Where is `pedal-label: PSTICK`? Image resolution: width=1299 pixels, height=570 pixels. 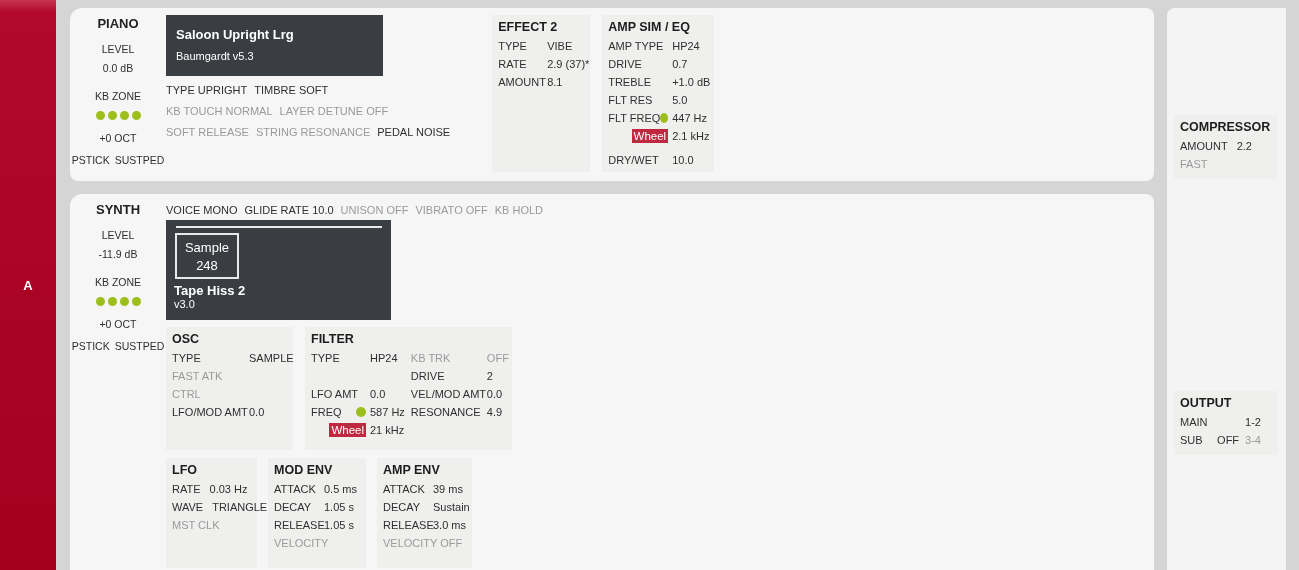
pedal-label: PSTICK is located at coordinates (90, 160).